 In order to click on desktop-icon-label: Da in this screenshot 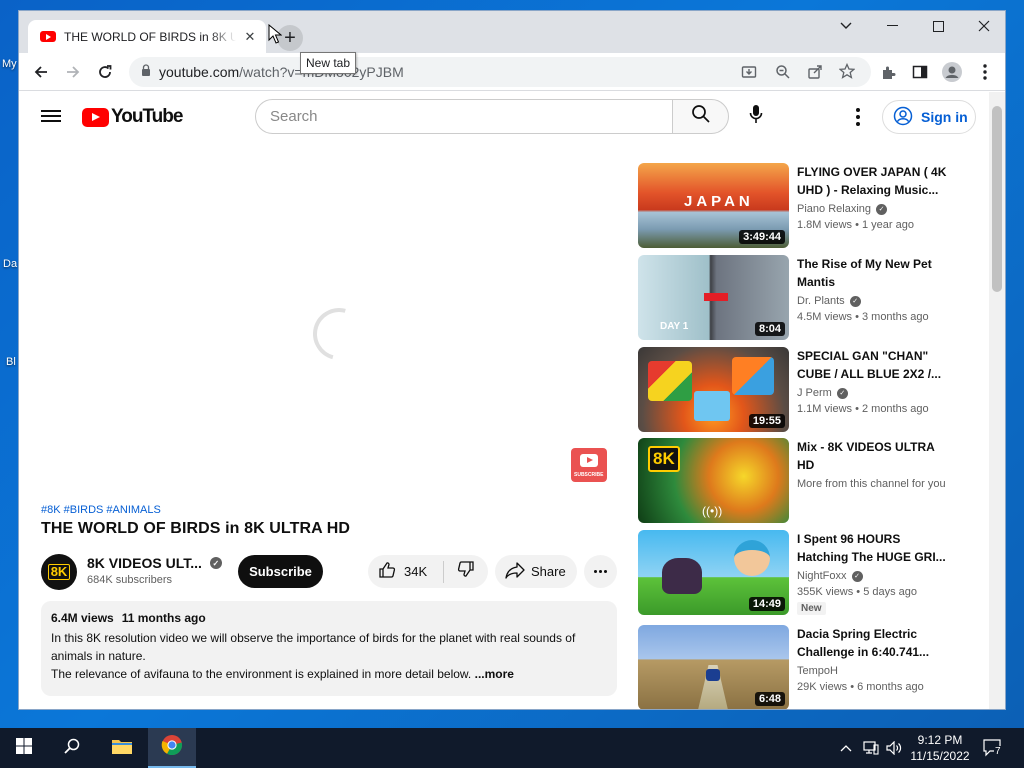, I will do `click(10, 264)`.